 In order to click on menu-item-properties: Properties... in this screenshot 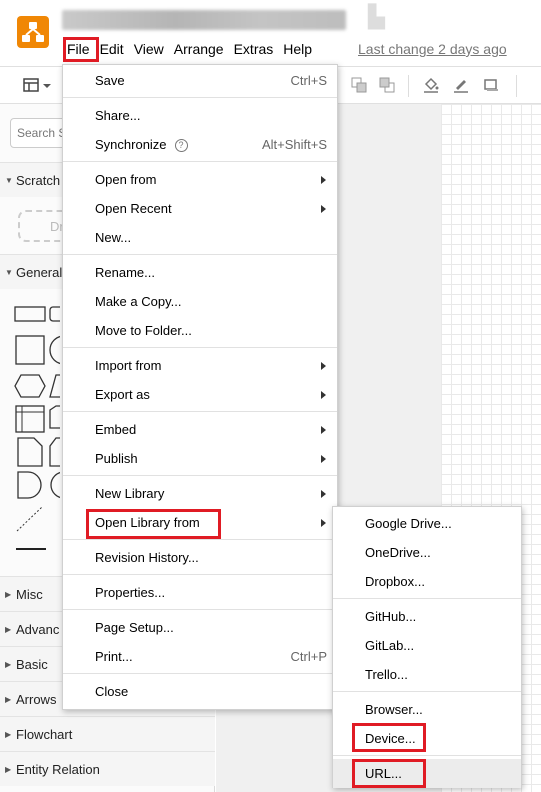, I will do `click(200, 592)`.